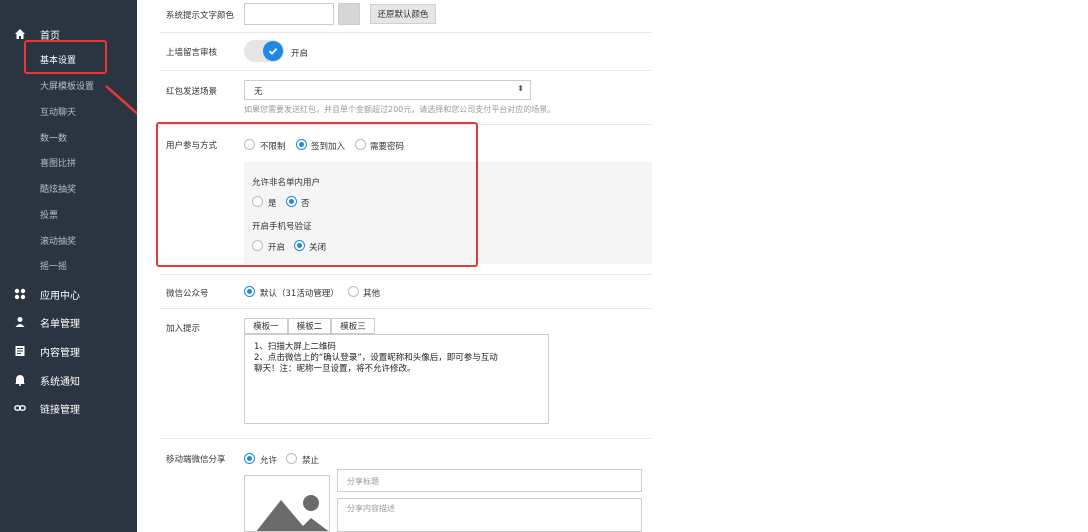 The height and width of the screenshot is (532, 1088). I want to click on share-desc-placeholder: 分享内容描述, so click(371, 508).